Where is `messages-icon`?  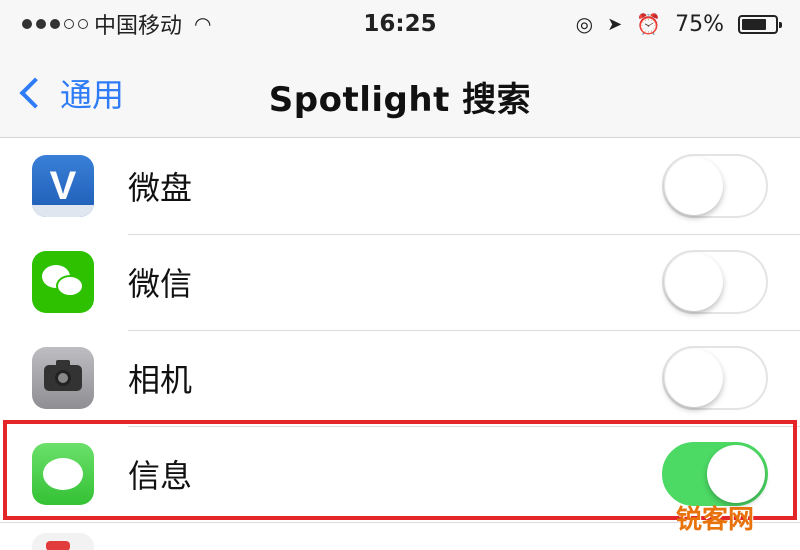
messages-icon is located at coordinates (63, 474).